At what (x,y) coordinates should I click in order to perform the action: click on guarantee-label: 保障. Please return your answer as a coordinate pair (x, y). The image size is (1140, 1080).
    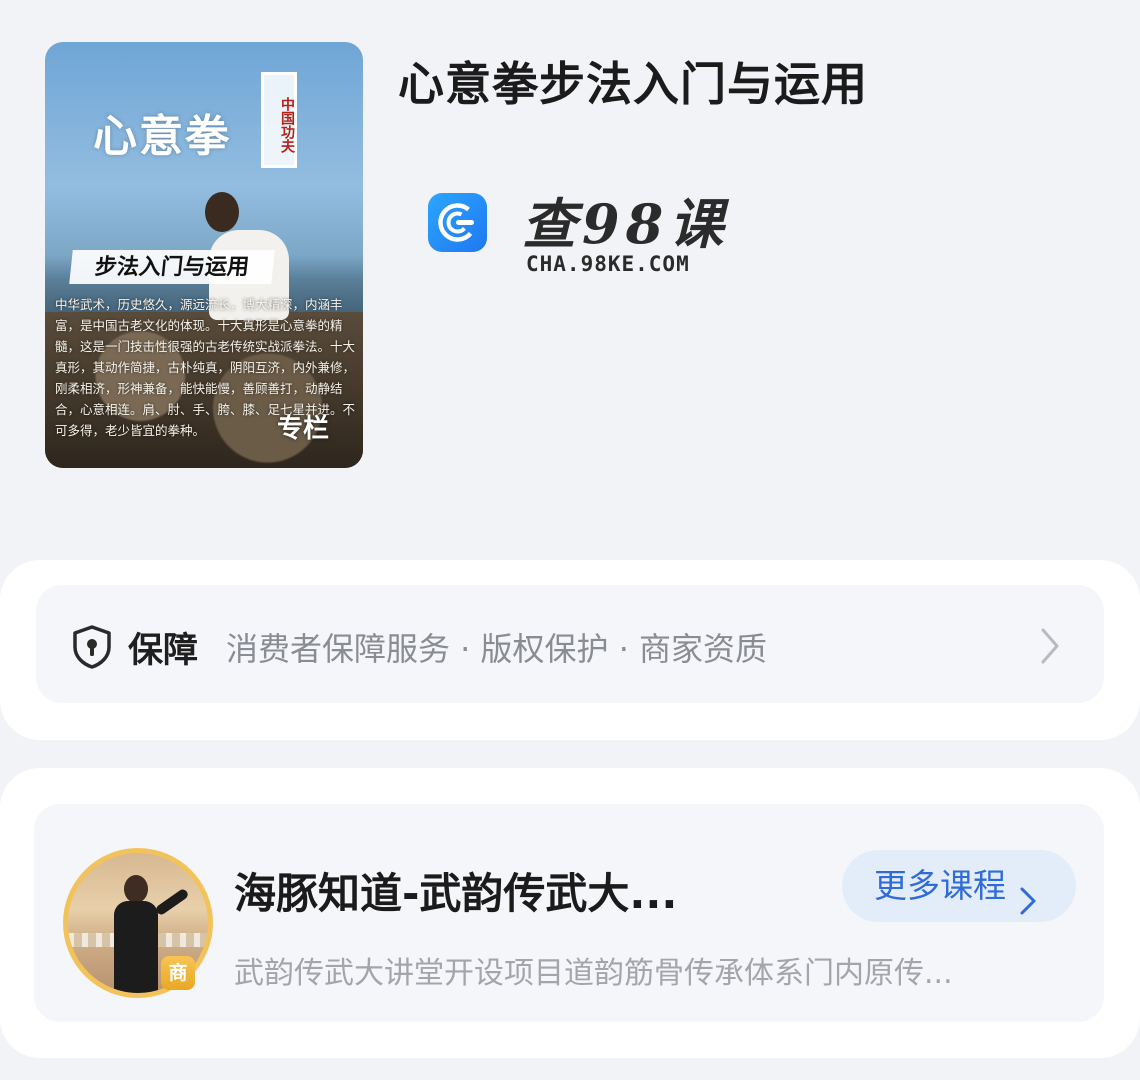
    Looking at the image, I should click on (163, 651).